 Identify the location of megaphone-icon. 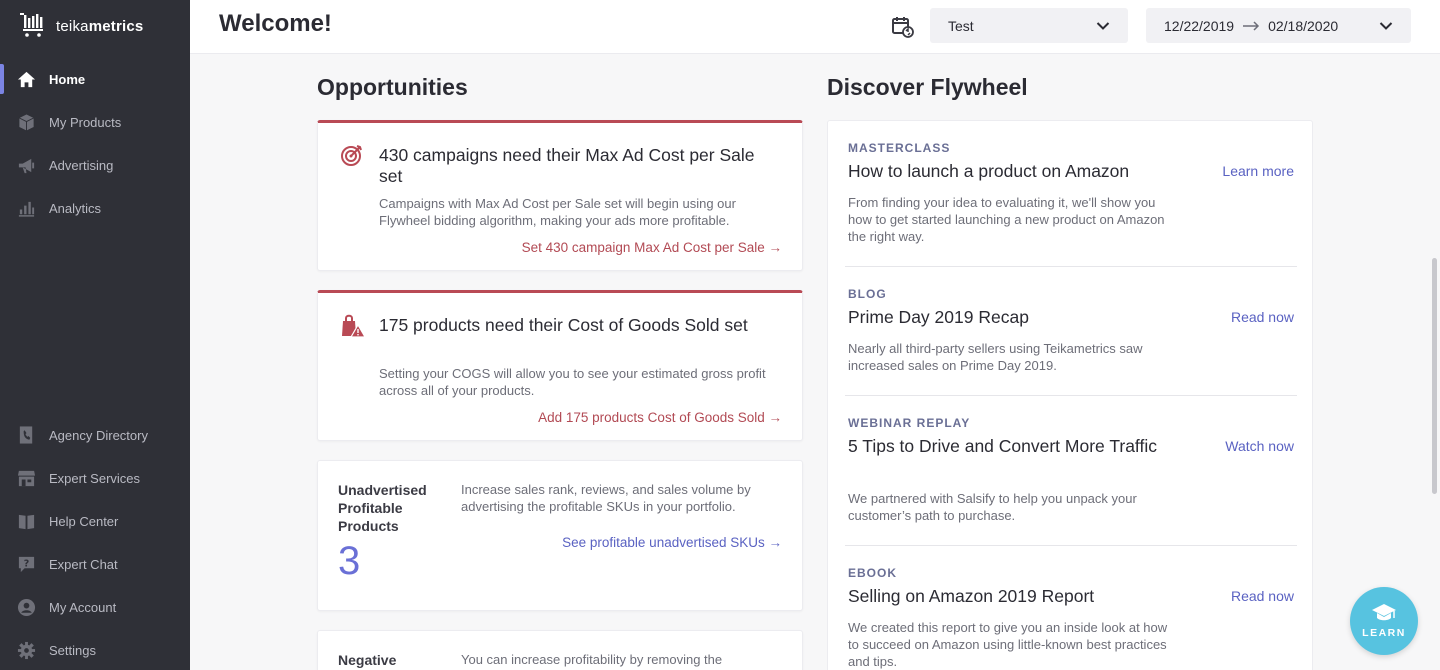
(26, 165).